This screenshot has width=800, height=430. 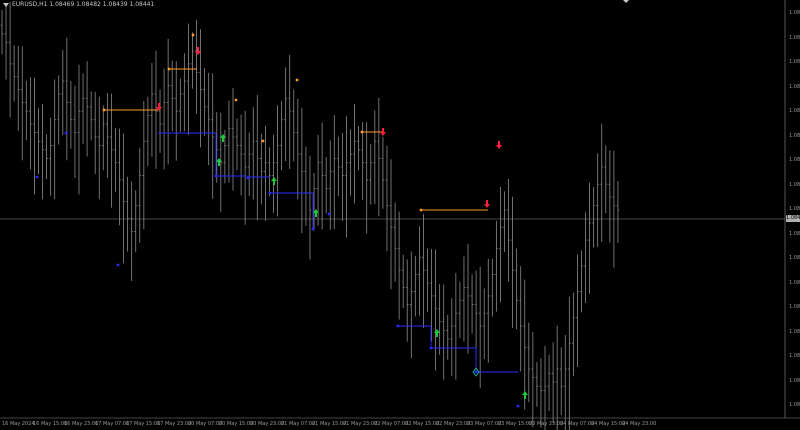 I want to click on price-tick-label: 1.0800, so click(x=794, y=405).